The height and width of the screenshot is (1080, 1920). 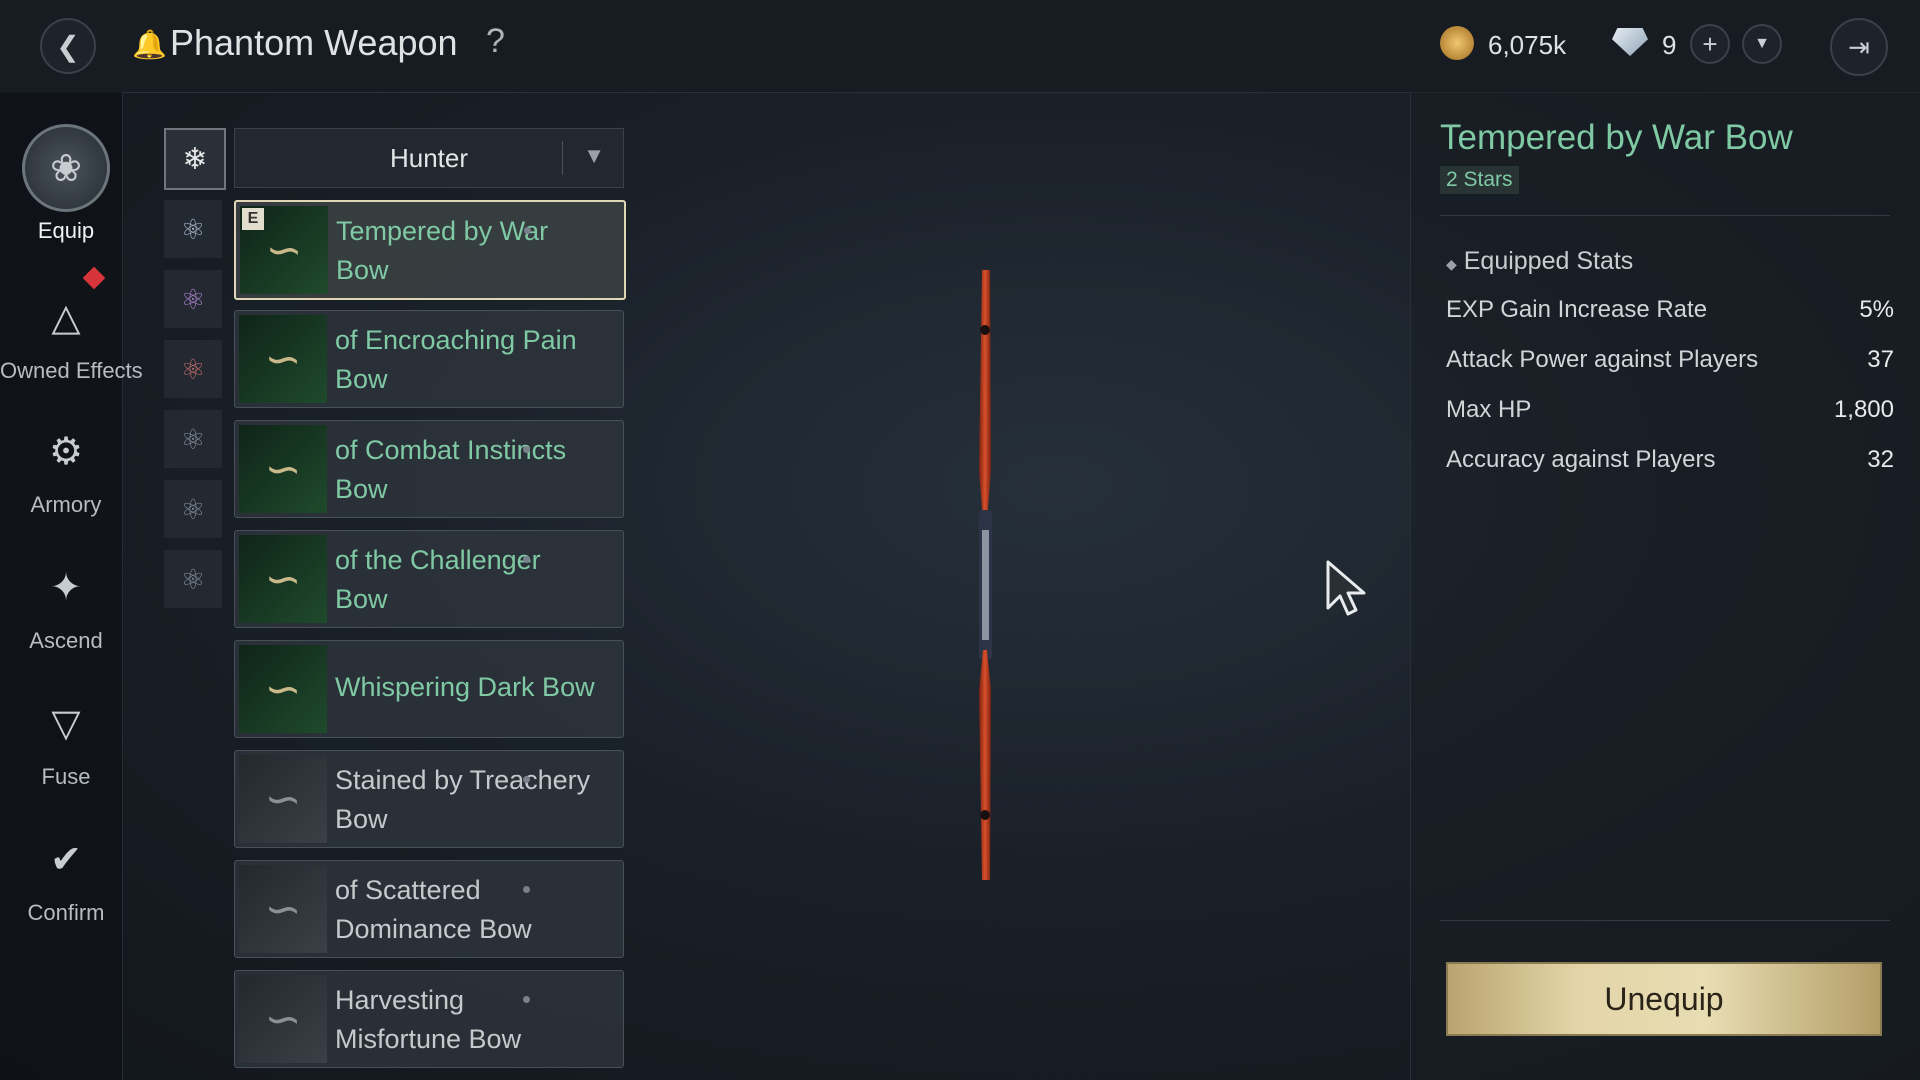 I want to click on category-all-button: ❄, so click(x=195, y=159).